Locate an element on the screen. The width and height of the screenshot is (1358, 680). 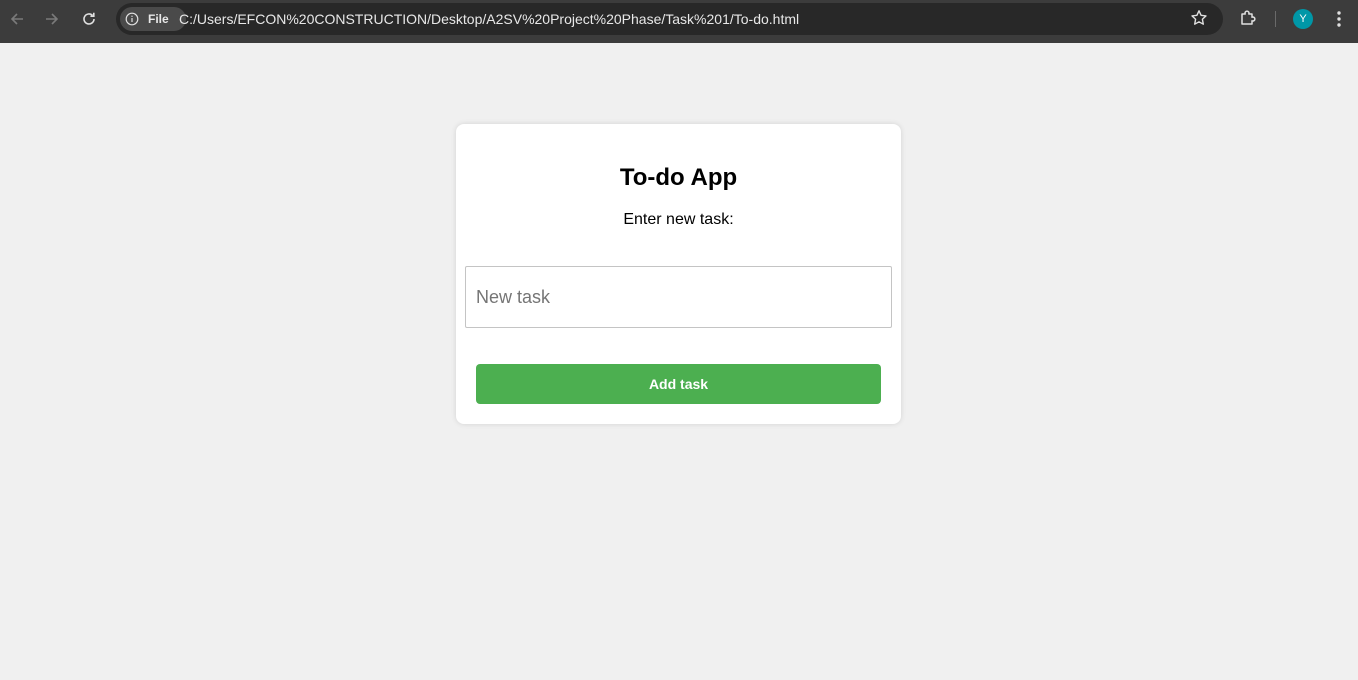
arrow-right-icon is located at coordinates (52, 19).